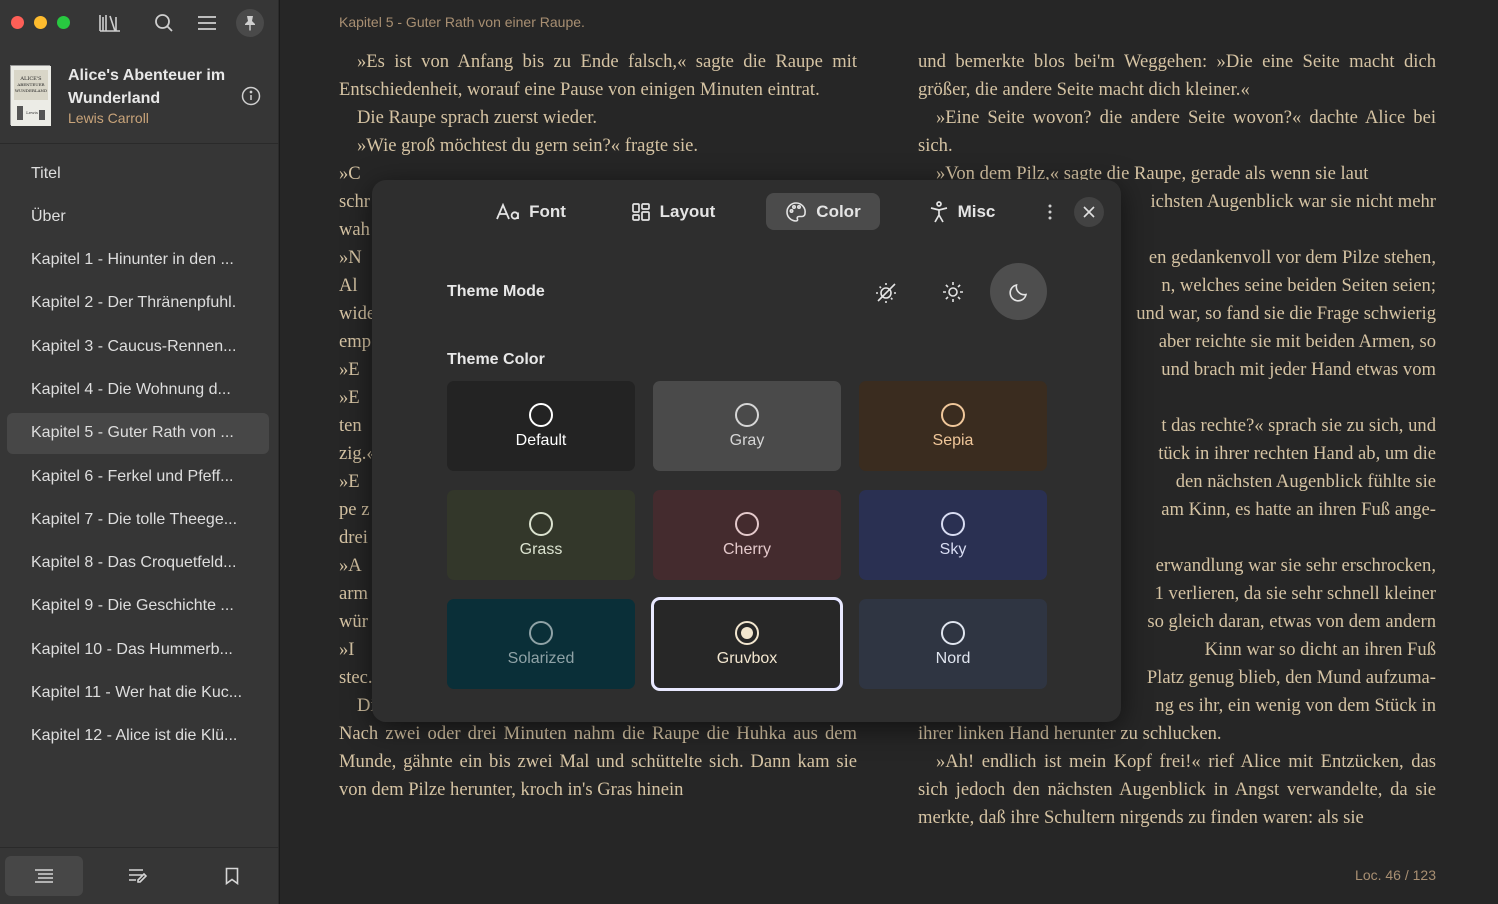 This screenshot has width=1498, height=904. I want to click on sidebar-bottom-bar, so click(139, 875).